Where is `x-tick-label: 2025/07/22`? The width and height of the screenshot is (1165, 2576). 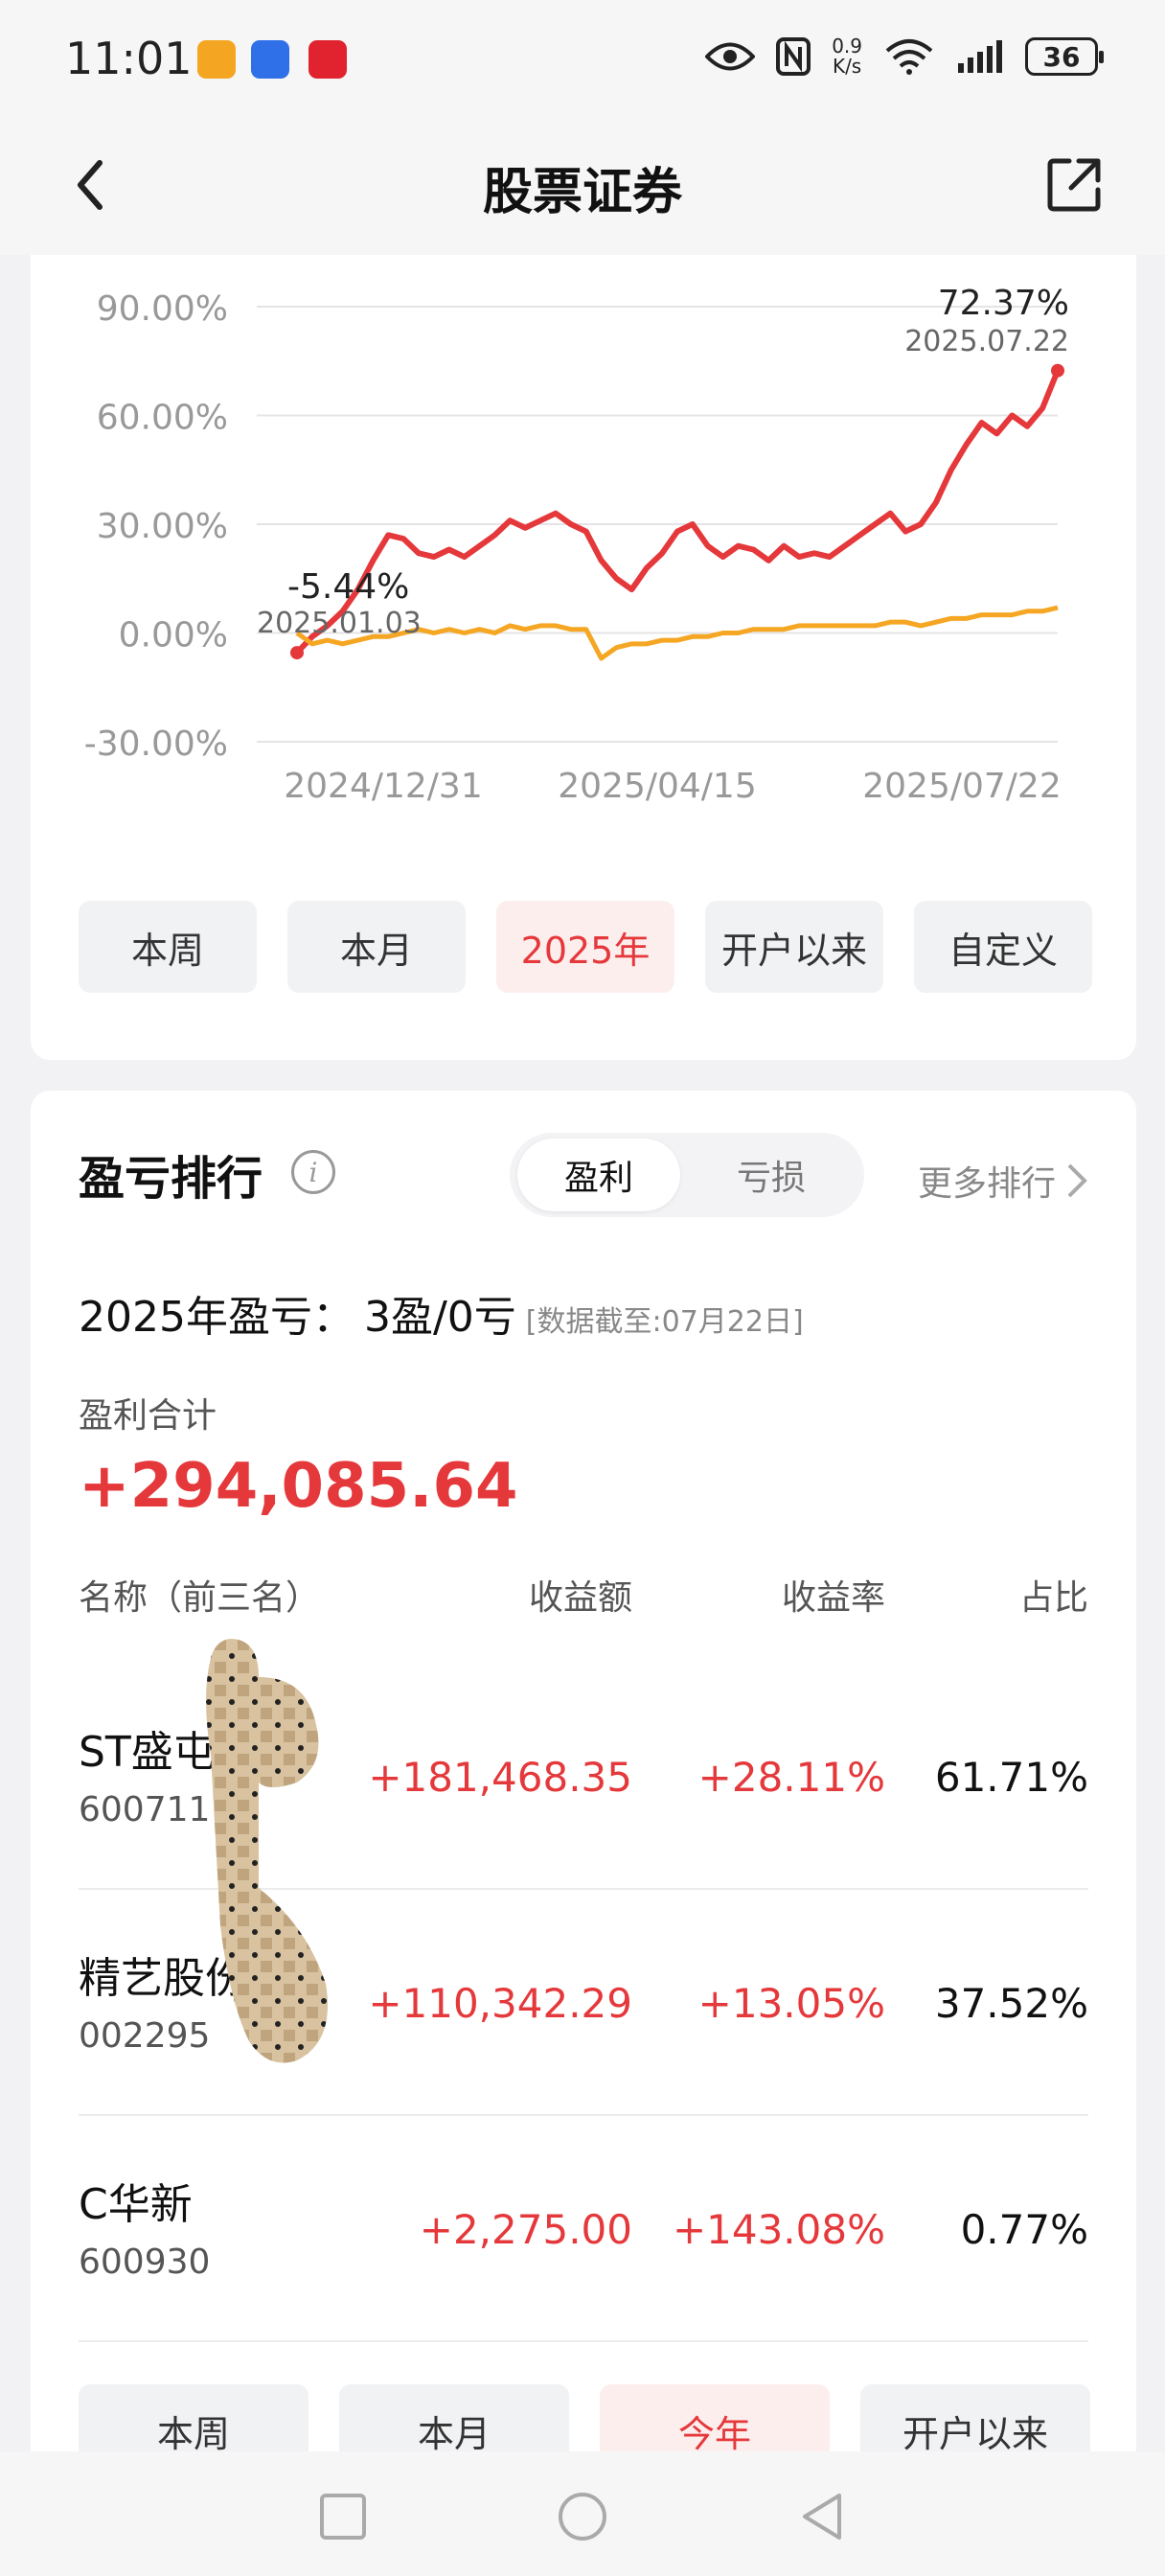 x-tick-label: 2025/07/22 is located at coordinates (962, 786).